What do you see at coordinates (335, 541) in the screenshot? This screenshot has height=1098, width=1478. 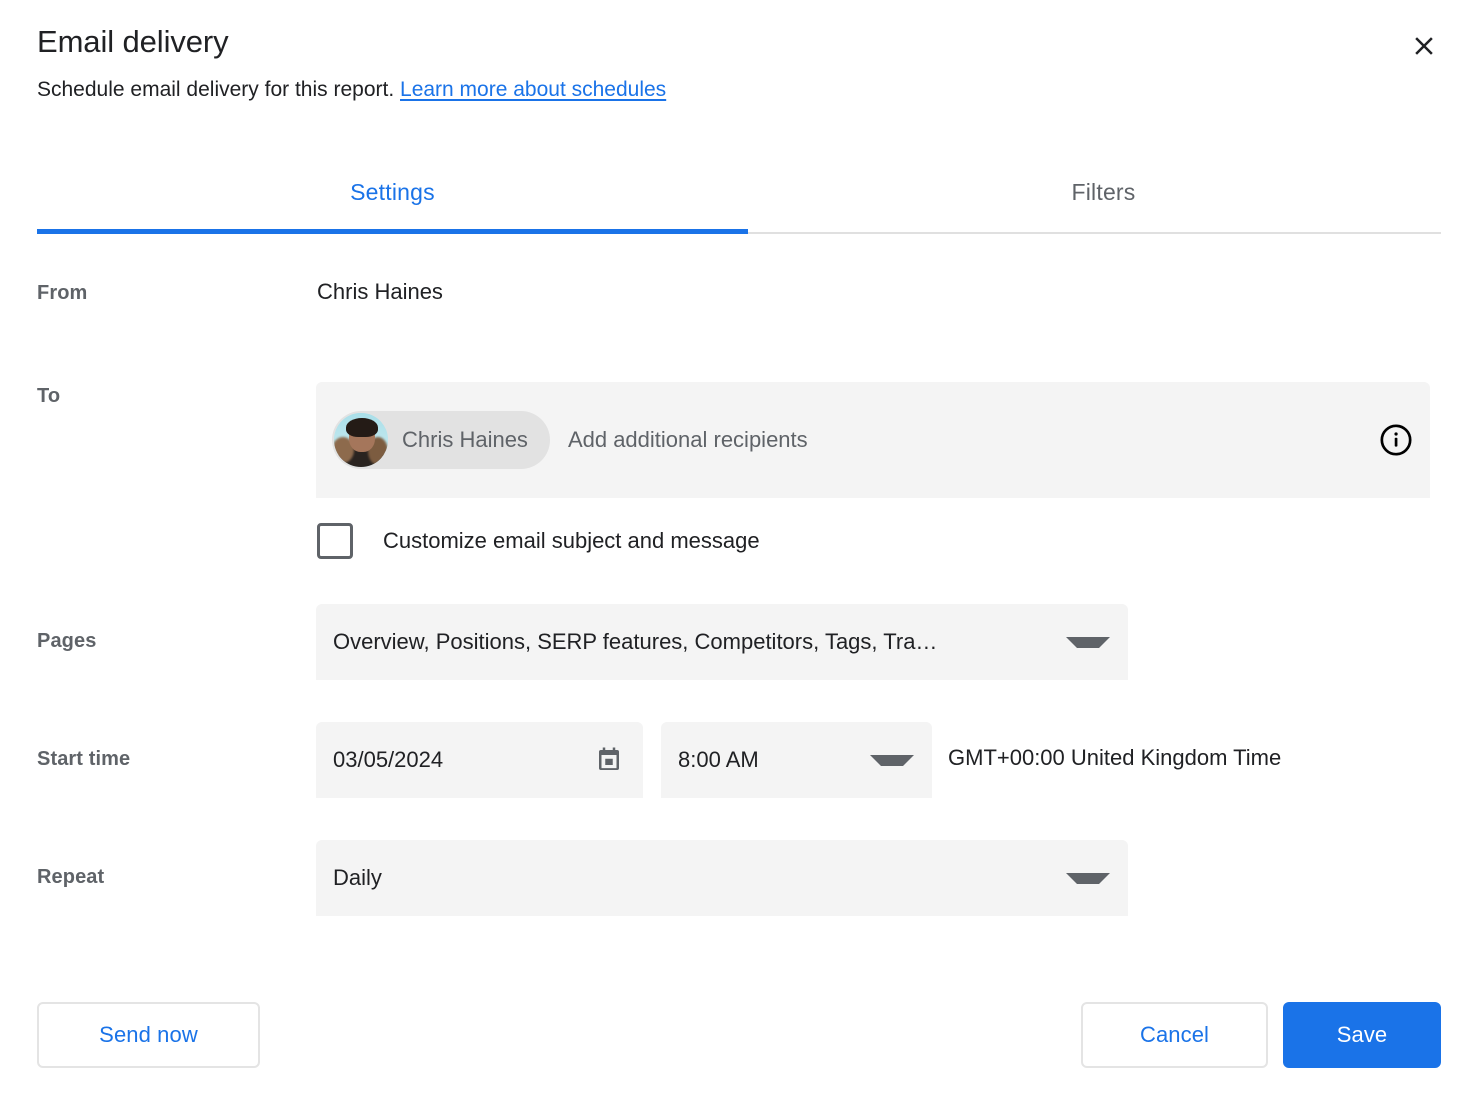 I see `checkbox-box` at bounding box center [335, 541].